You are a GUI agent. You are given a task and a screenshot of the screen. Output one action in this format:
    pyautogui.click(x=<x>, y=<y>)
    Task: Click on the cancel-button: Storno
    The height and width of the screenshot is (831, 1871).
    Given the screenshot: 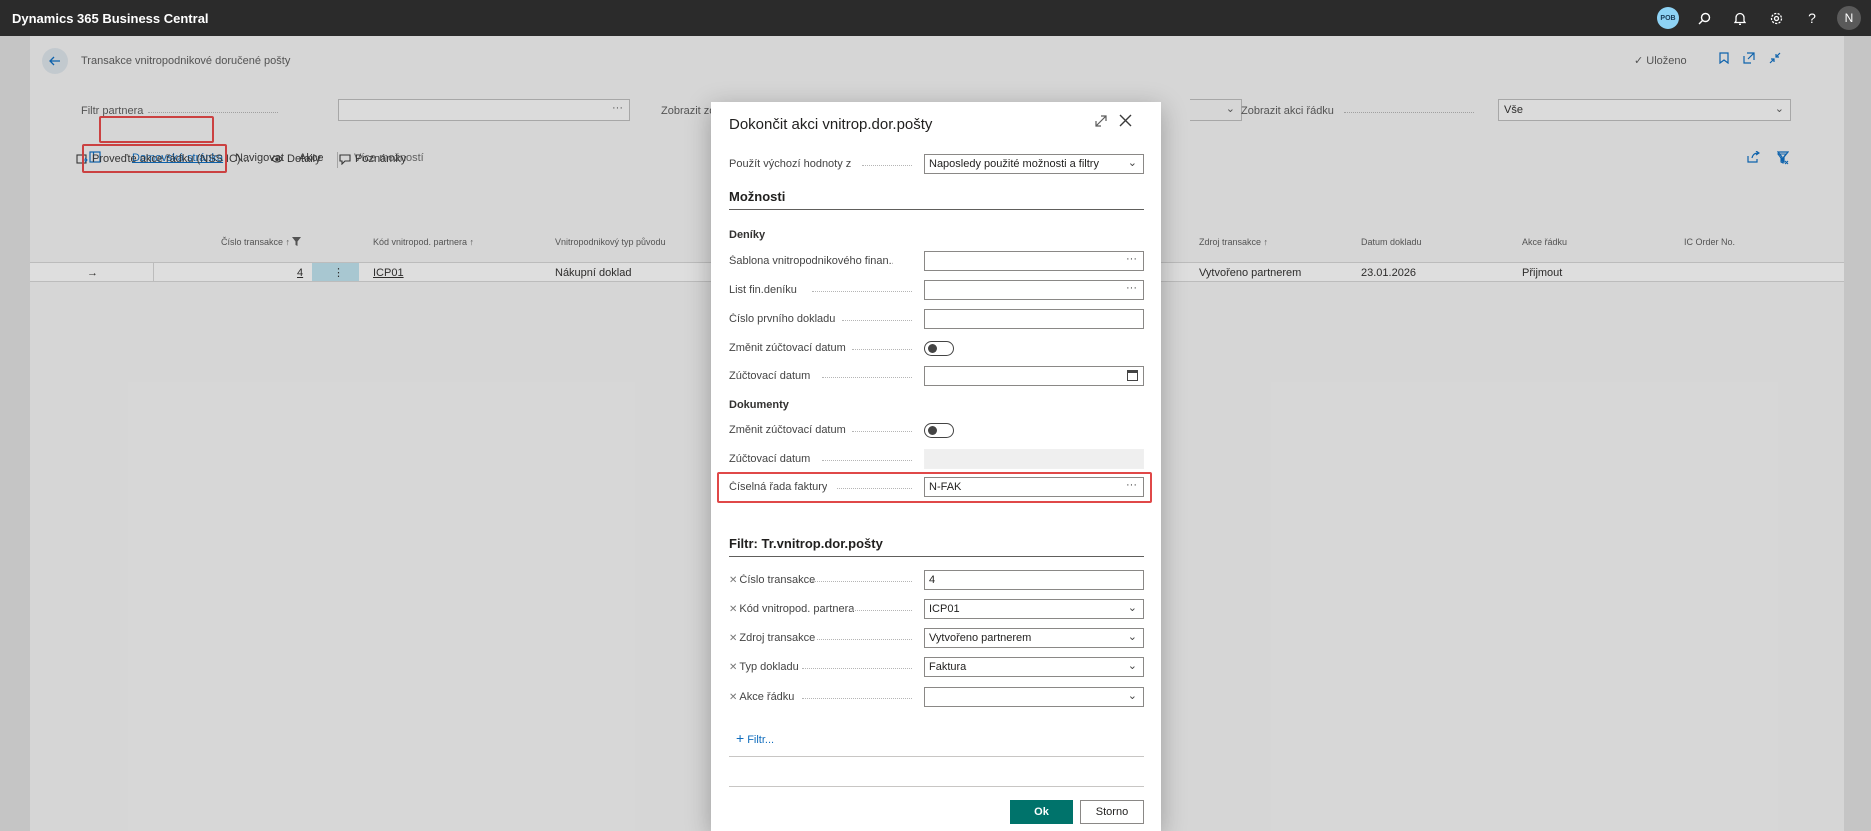 What is the action you would take?
    pyautogui.click(x=1112, y=812)
    